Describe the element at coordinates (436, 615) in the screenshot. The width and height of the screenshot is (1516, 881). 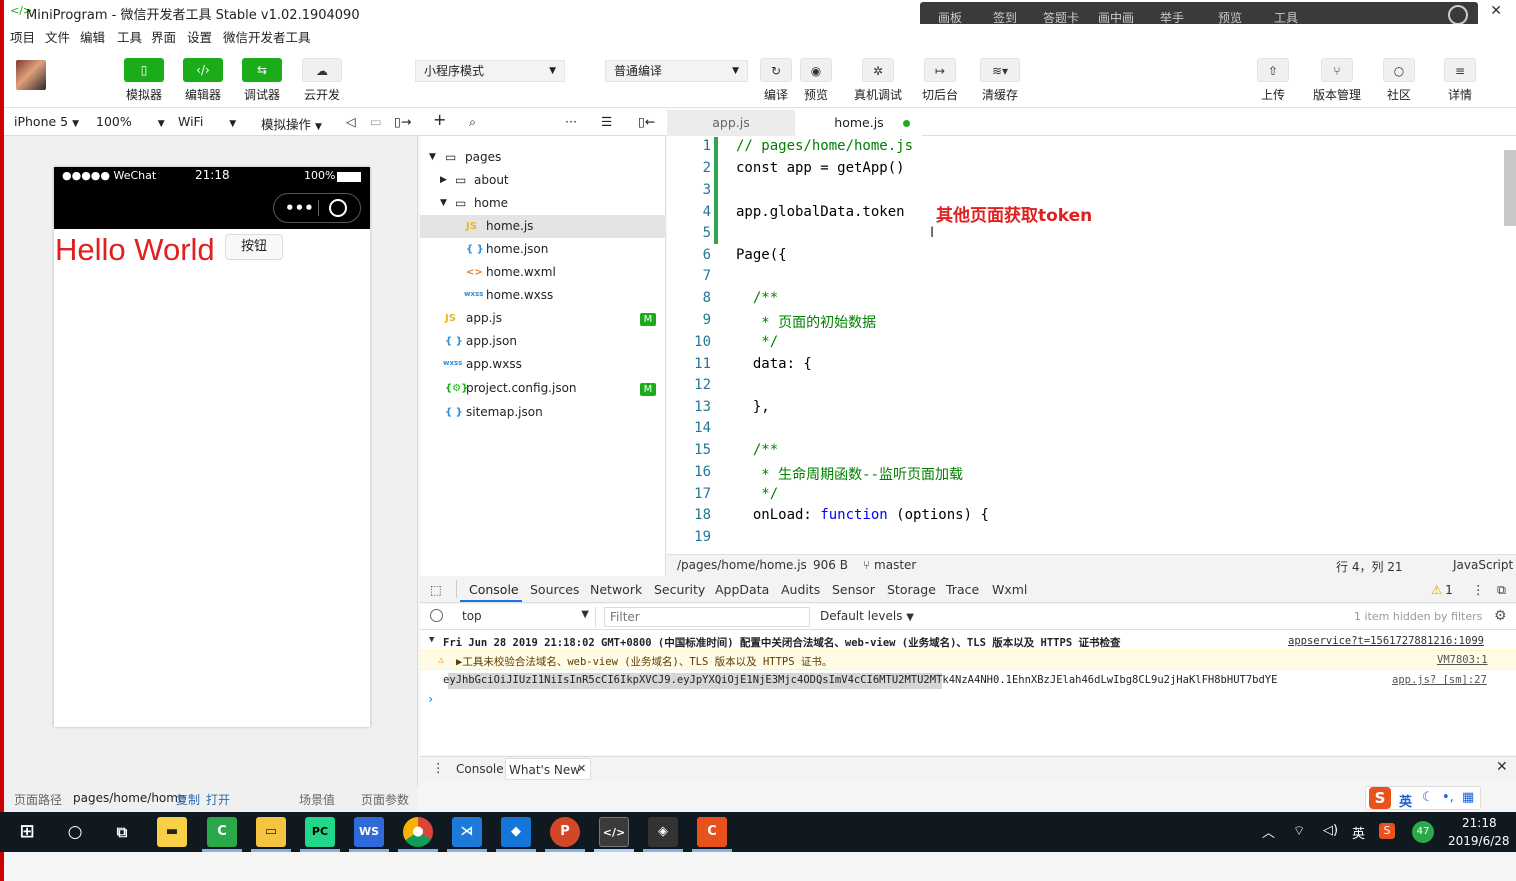
I see `clear-console-icon` at that location.